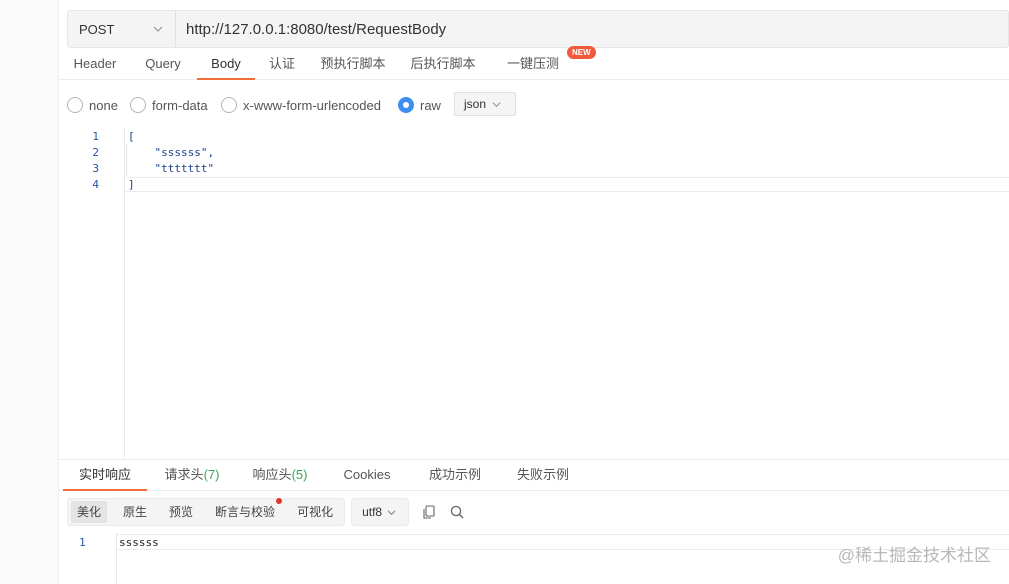 This screenshot has height=584, width=1009. I want to click on request-headers-count: (7), so click(211, 474).